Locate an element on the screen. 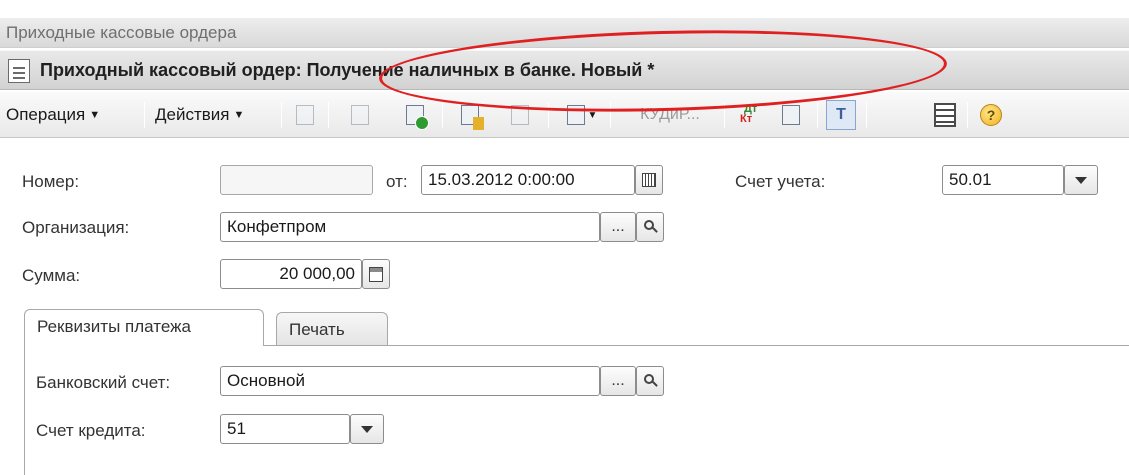  number-field is located at coordinates (296, 180).